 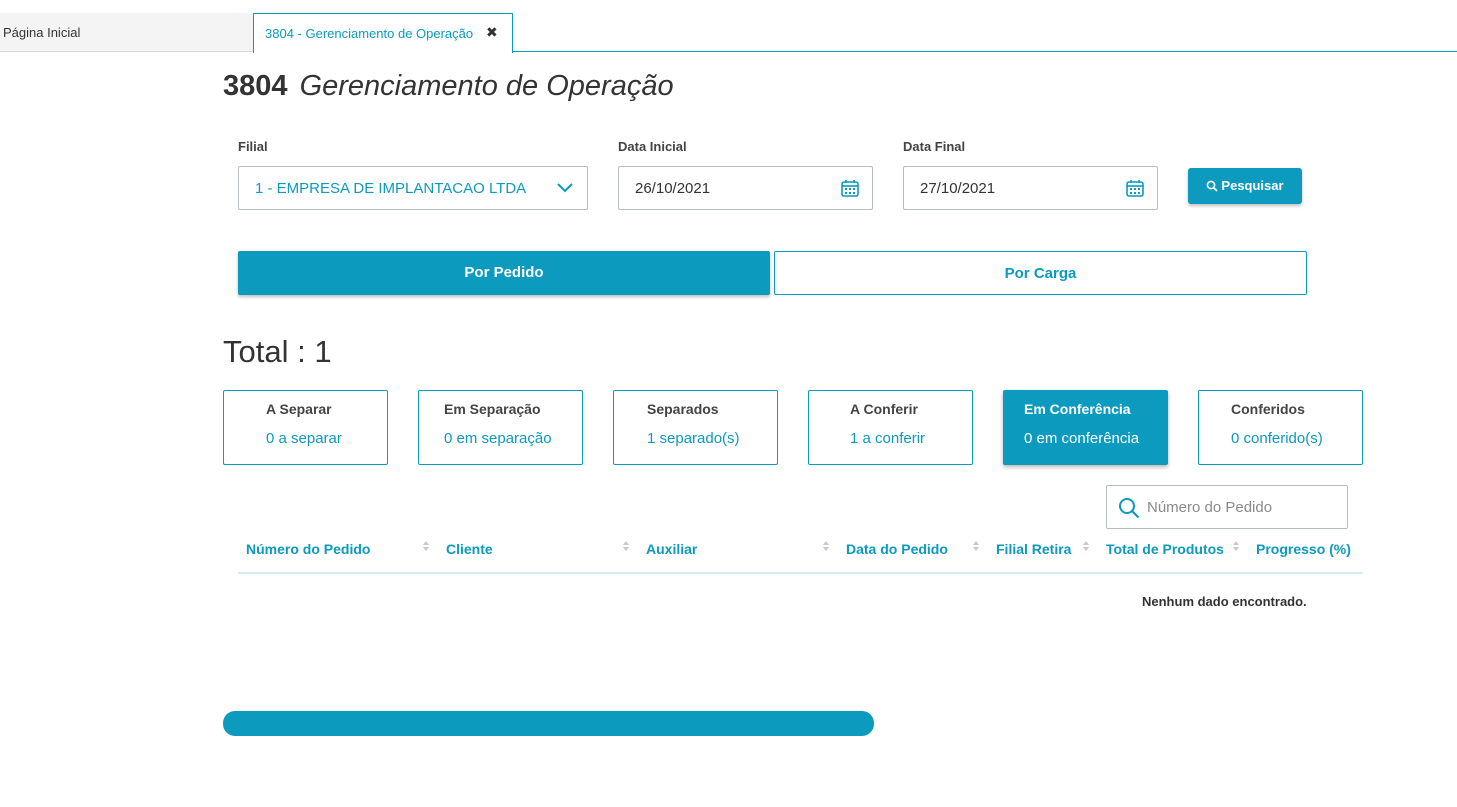 What do you see at coordinates (890, 427) in the screenshot?
I see `status-card-a-conferir: A Conferir 1 a conferir` at bounding box center [890, 427].